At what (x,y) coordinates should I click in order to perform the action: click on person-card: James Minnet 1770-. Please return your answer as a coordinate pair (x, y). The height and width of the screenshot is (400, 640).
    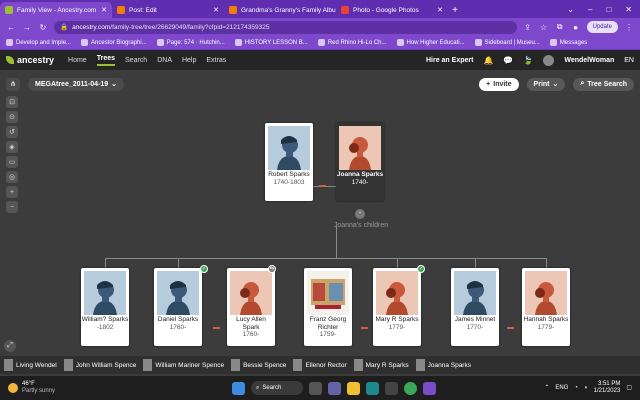
    Looking at the image, I should click on (475, 307).